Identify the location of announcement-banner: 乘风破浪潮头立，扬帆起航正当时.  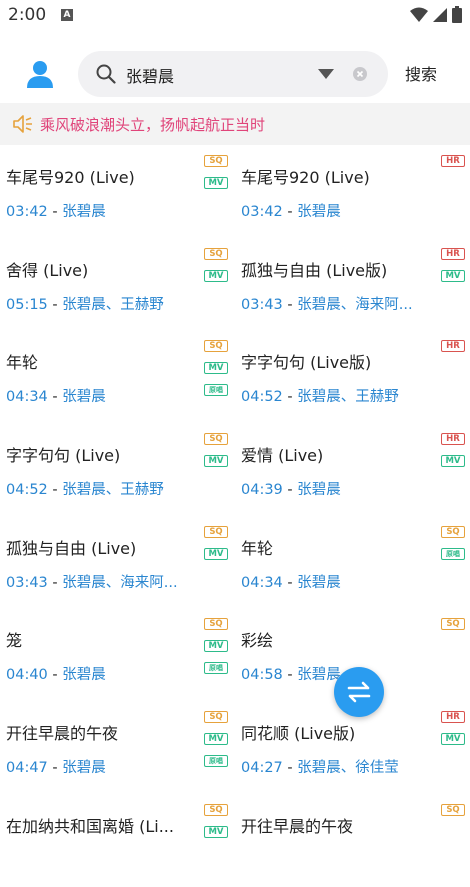
(235, 124).